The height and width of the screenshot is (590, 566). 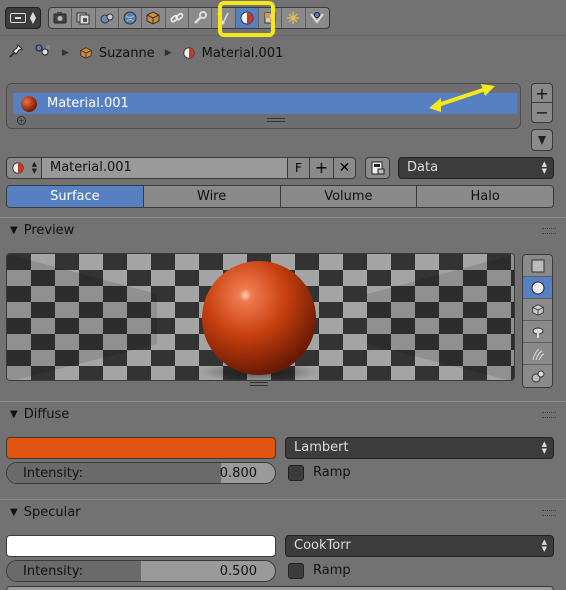 I want to click on preview-type-buttons, so click(x=537, y=321).